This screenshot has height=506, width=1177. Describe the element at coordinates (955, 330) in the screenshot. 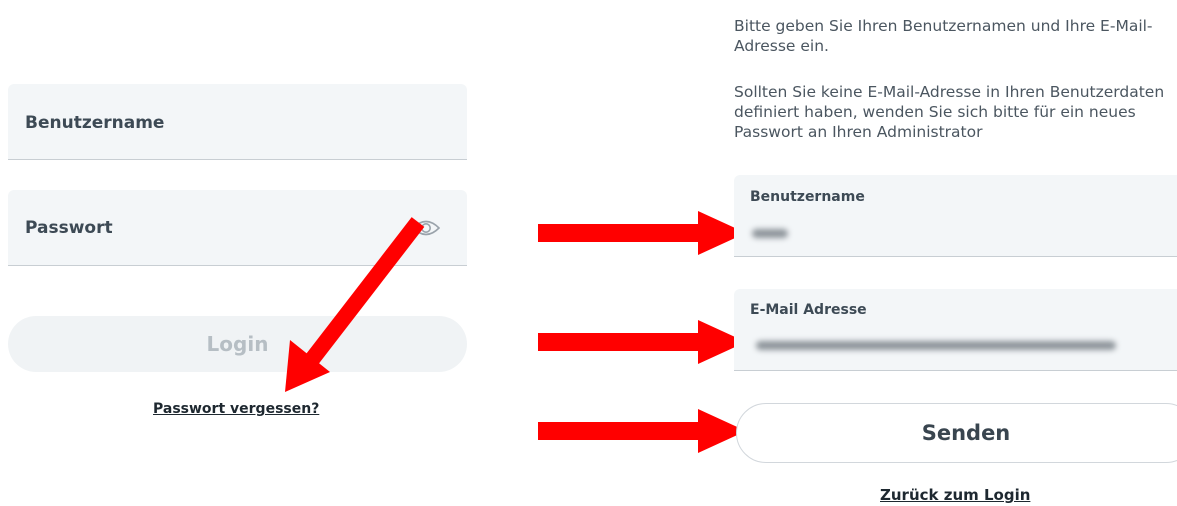

I see `email-field: E-Mail Adresse` at that location.